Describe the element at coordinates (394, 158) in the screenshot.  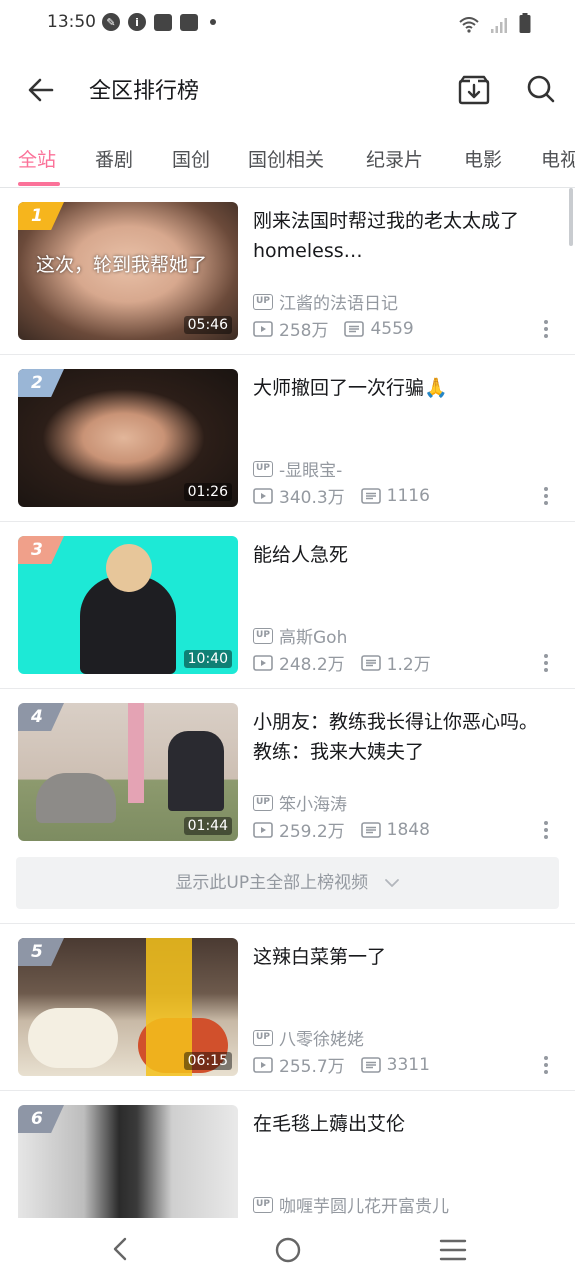
I see `tab-documentary: 纪录片` at that location.